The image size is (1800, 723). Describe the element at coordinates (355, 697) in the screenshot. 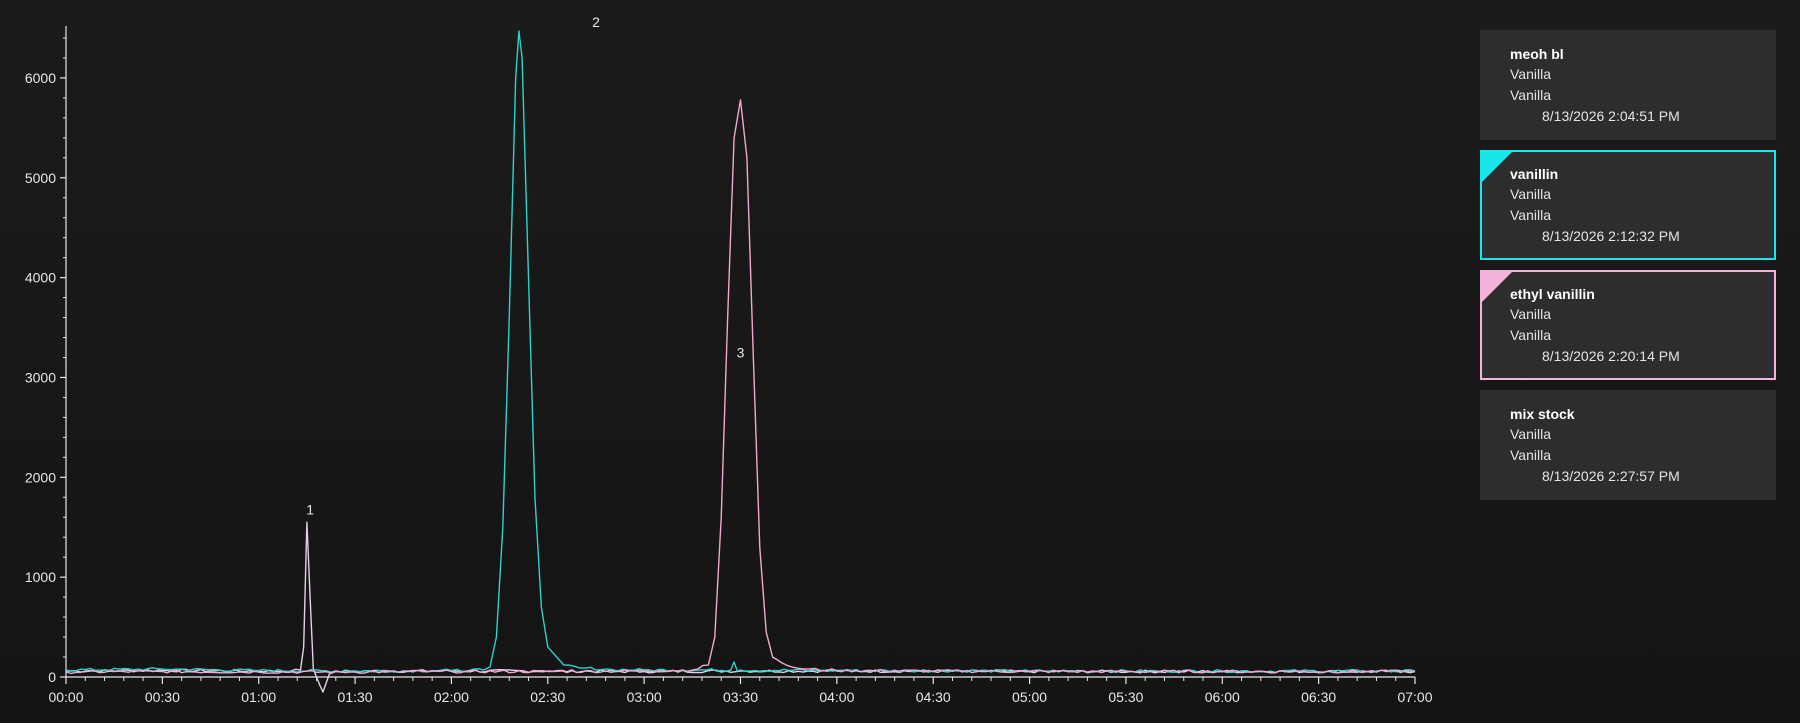

I see `x-tick-label: 01:30` at that location.